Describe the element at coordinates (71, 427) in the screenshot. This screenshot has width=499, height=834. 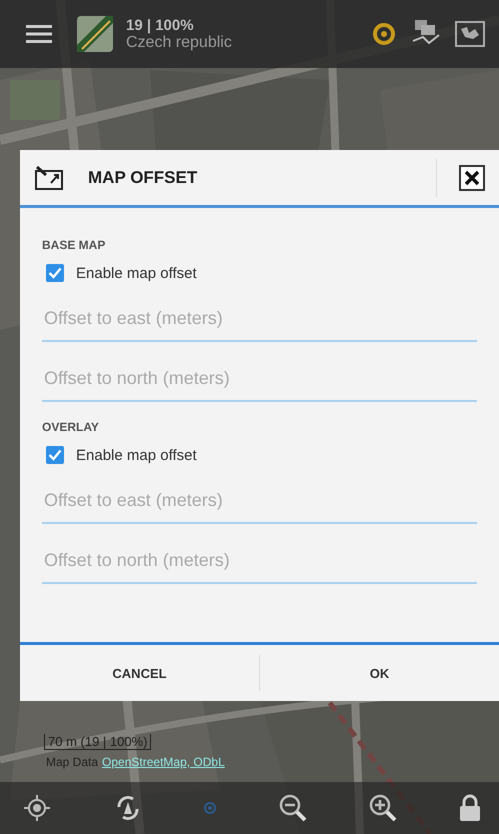
I see `section-heading: OVERLAY` at that location.